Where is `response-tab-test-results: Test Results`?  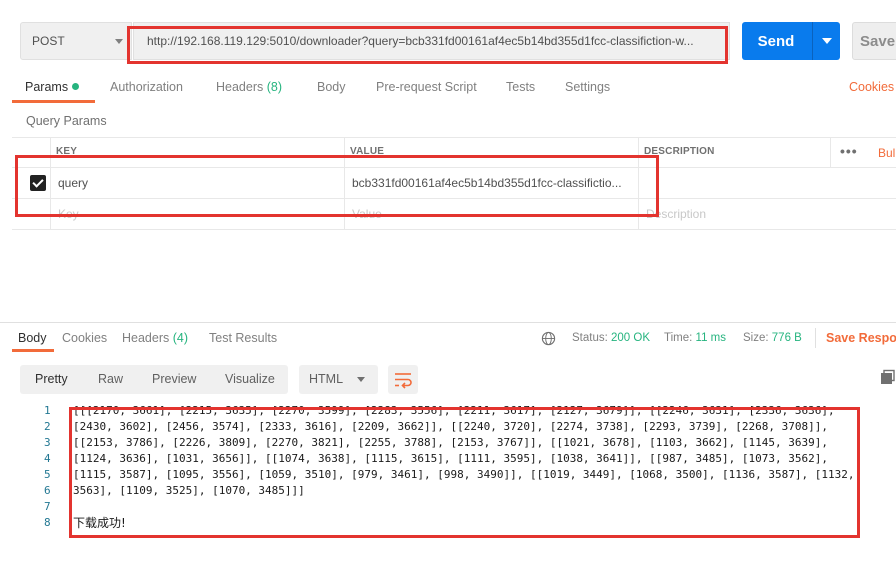 response-tab-test-results: Test Results is located at coordinates (243, 338).